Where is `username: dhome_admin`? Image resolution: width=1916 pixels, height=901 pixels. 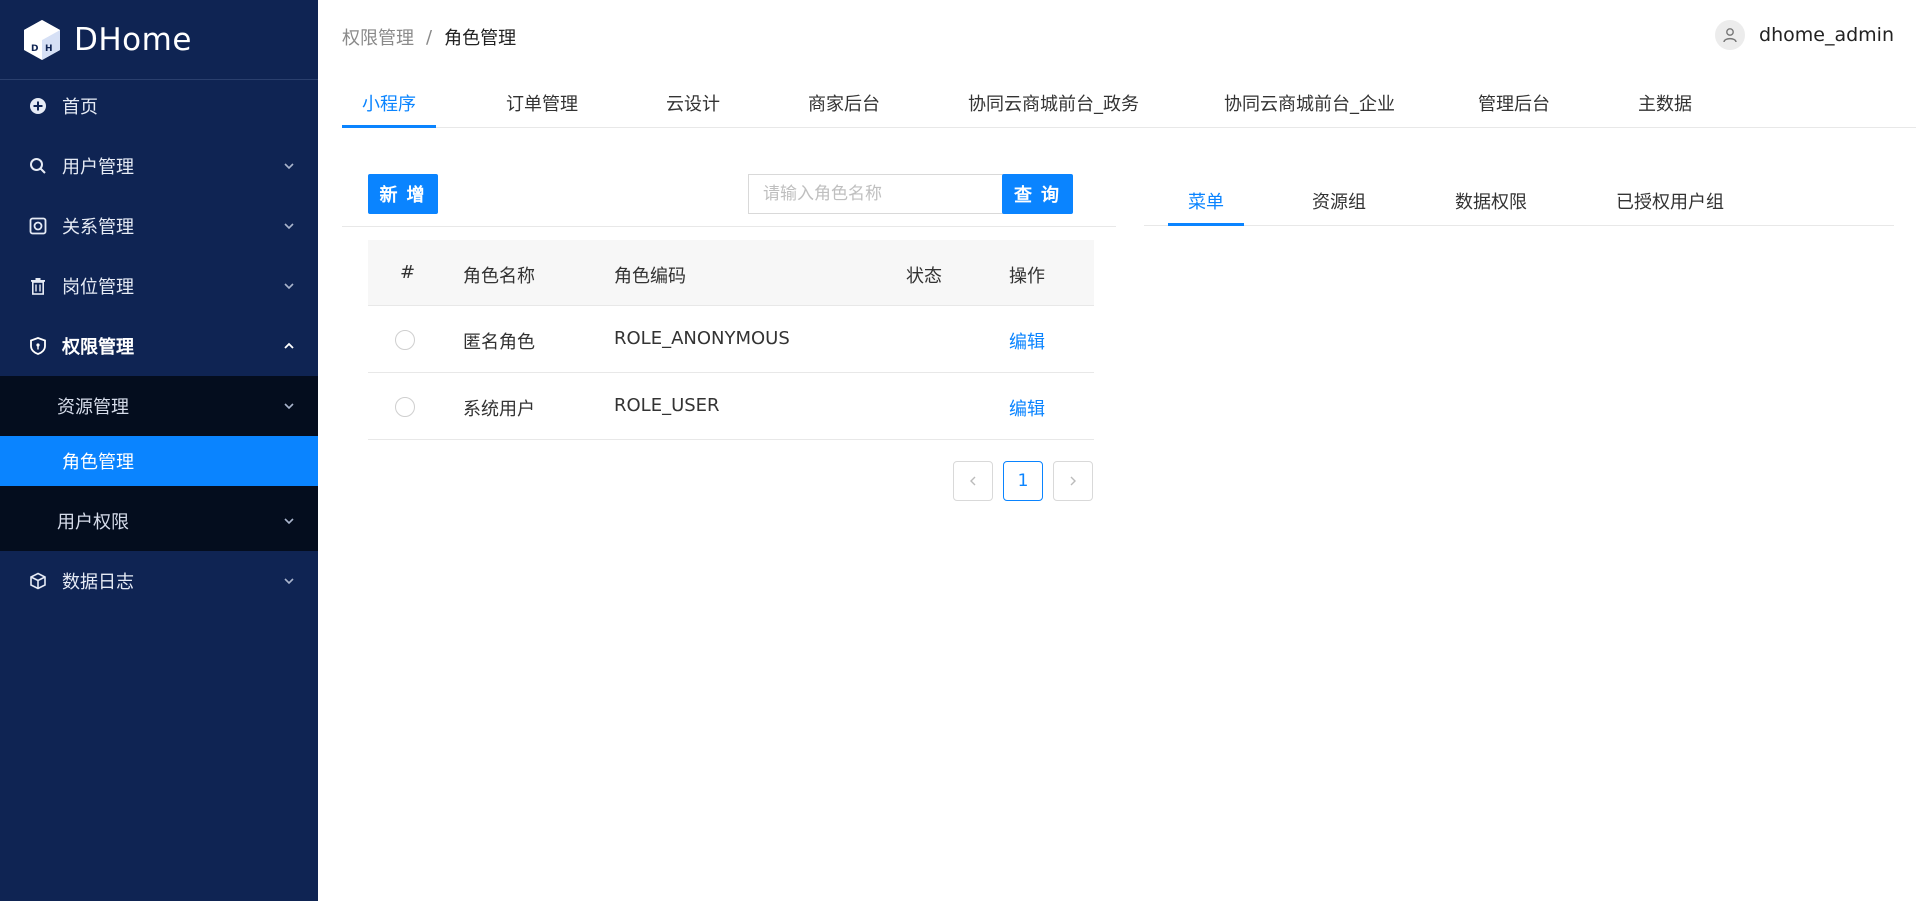 username: dhome_admin is located at coordinates (1826, 35).